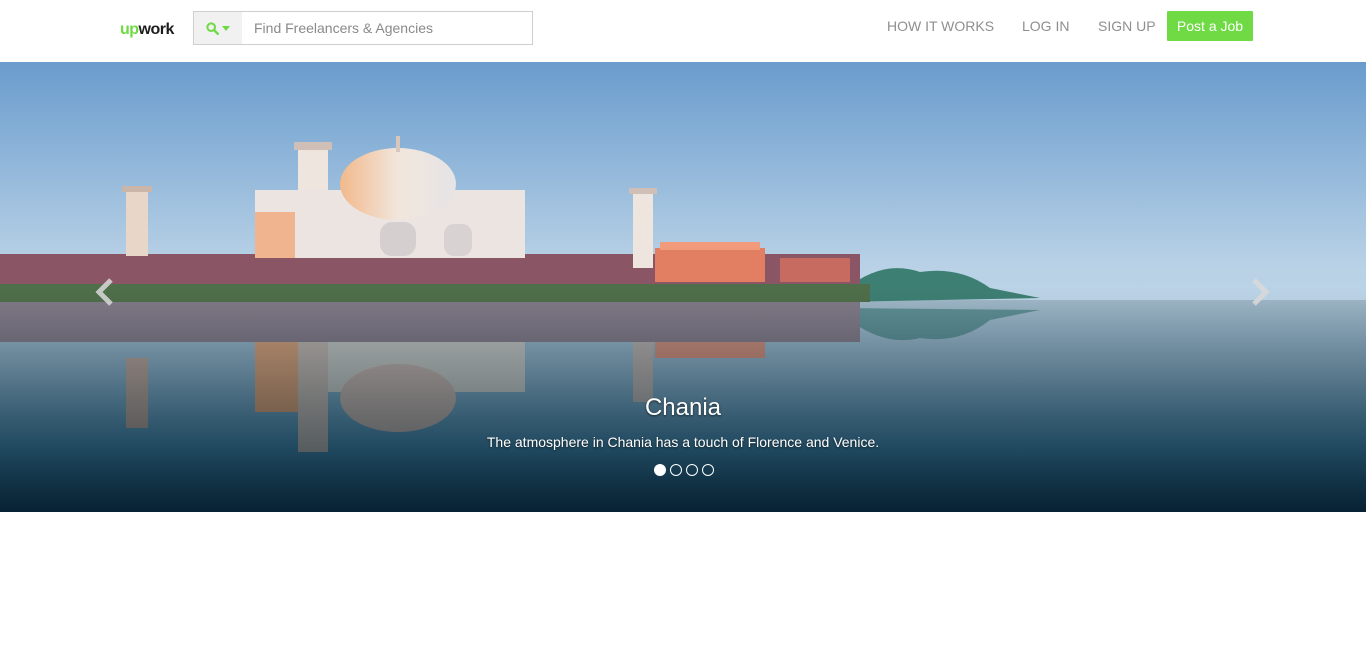 The image size is (1366, 654). I want to click on chevron-right-icon, so click(1260, 294).